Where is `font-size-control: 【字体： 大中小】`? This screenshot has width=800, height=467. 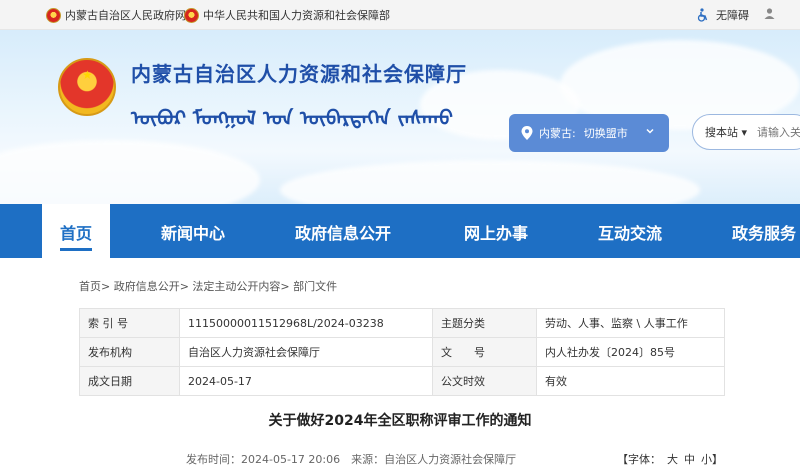 font-size-control: 【字体： 大中小】 is located at coordinates (670, 459).